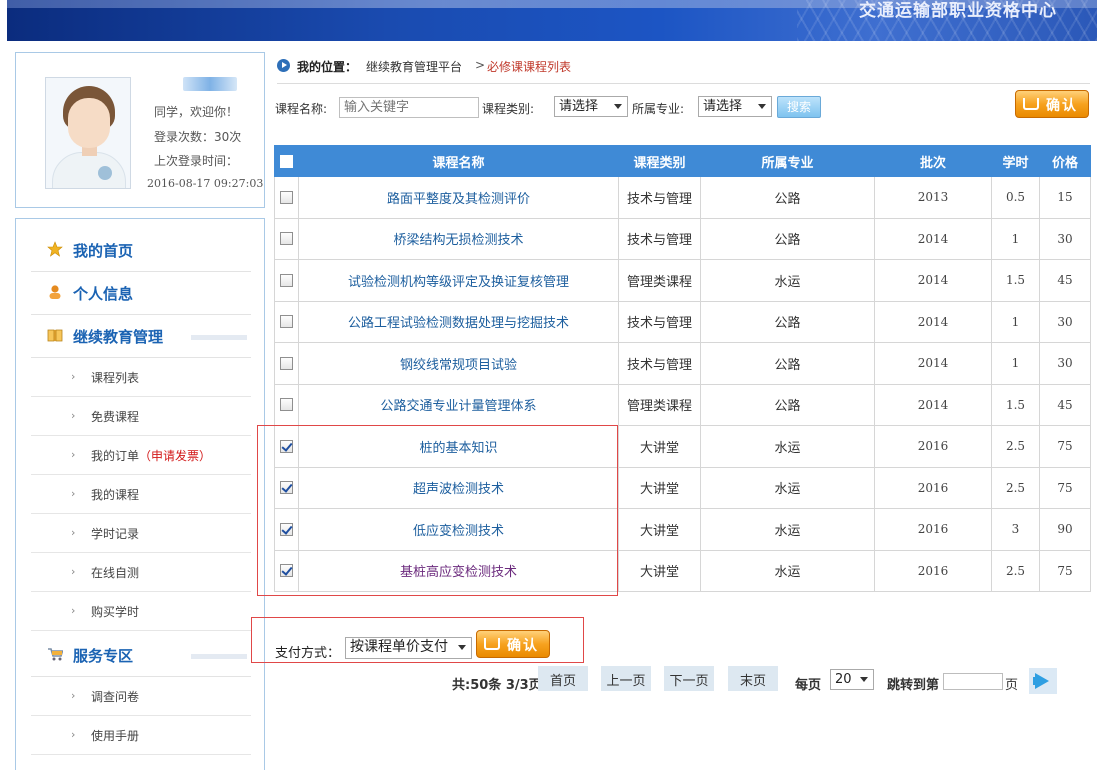 Image resolution: width=1116 pixels, height=770 pixels. I want to click on course-type-label: 课程类别:, so click(508, 109).